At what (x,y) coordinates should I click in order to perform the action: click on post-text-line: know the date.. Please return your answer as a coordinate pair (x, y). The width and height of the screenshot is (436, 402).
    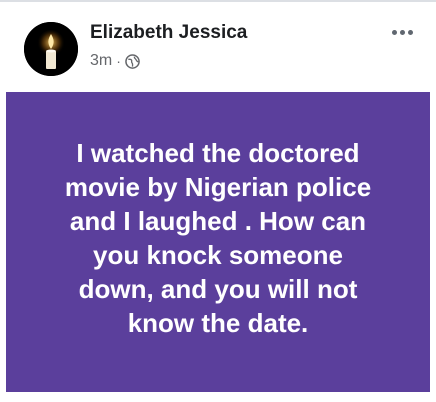
    Looking at the image, I should click on (218, 323).